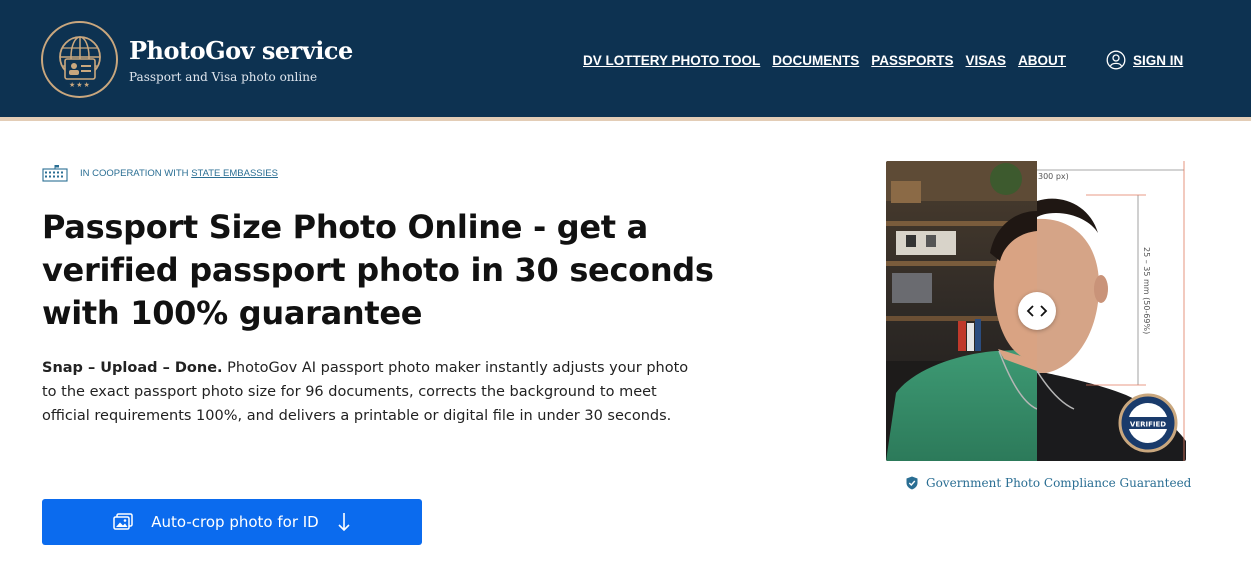 This screenshot has height=578, width=1251. I want to click on header-divider, so click(625, 119).